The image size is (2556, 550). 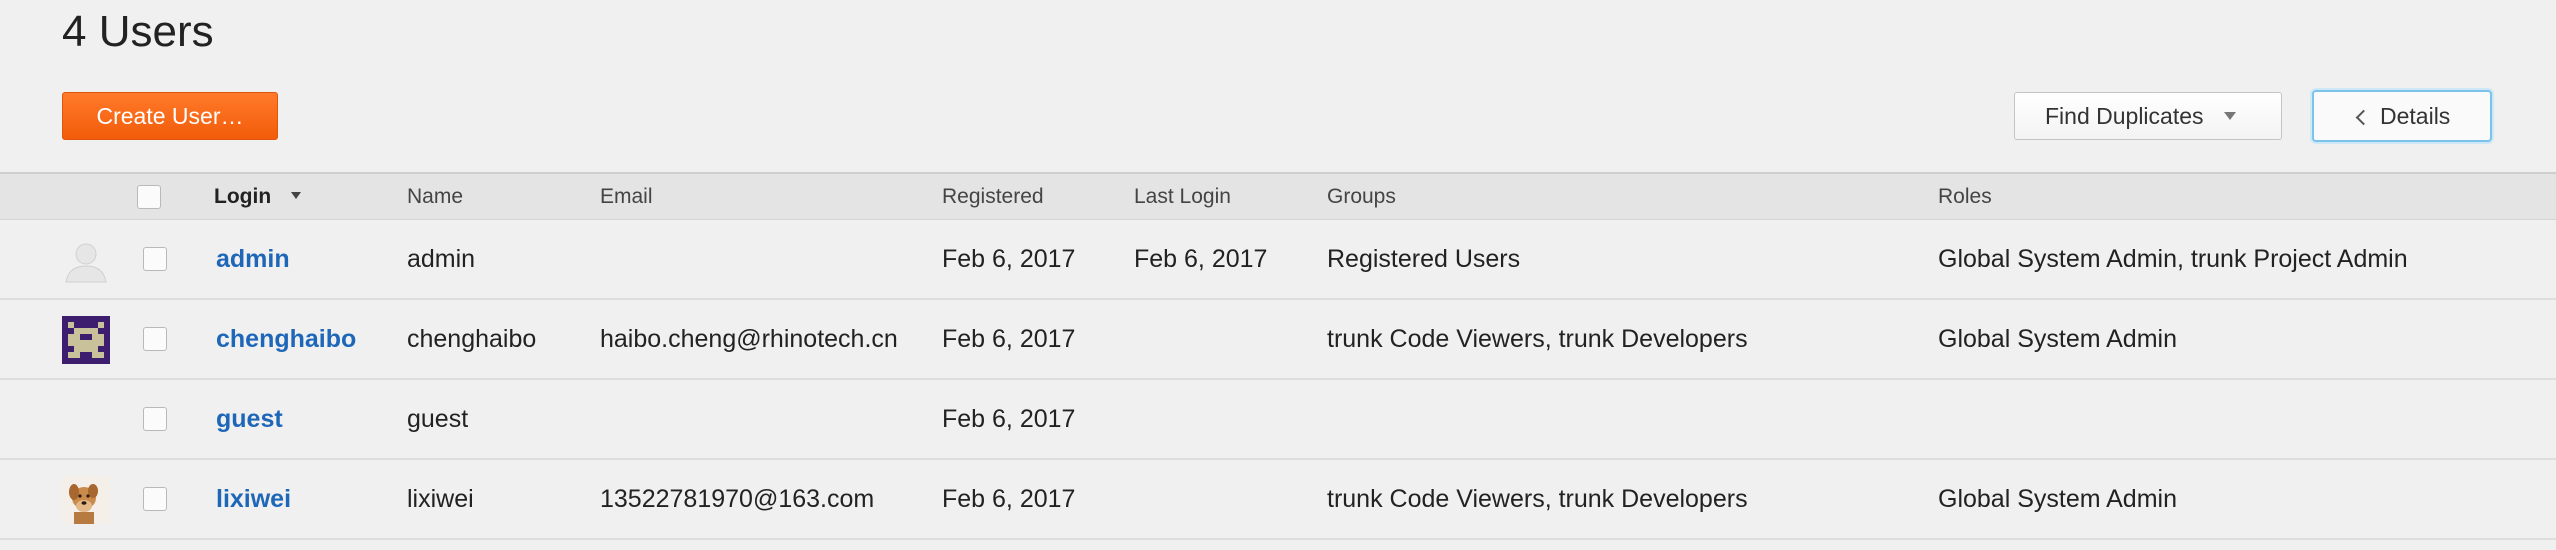 I want to click on user-roles: Global System Admin, trunk Project Admin, so click(x=2173, y=259).